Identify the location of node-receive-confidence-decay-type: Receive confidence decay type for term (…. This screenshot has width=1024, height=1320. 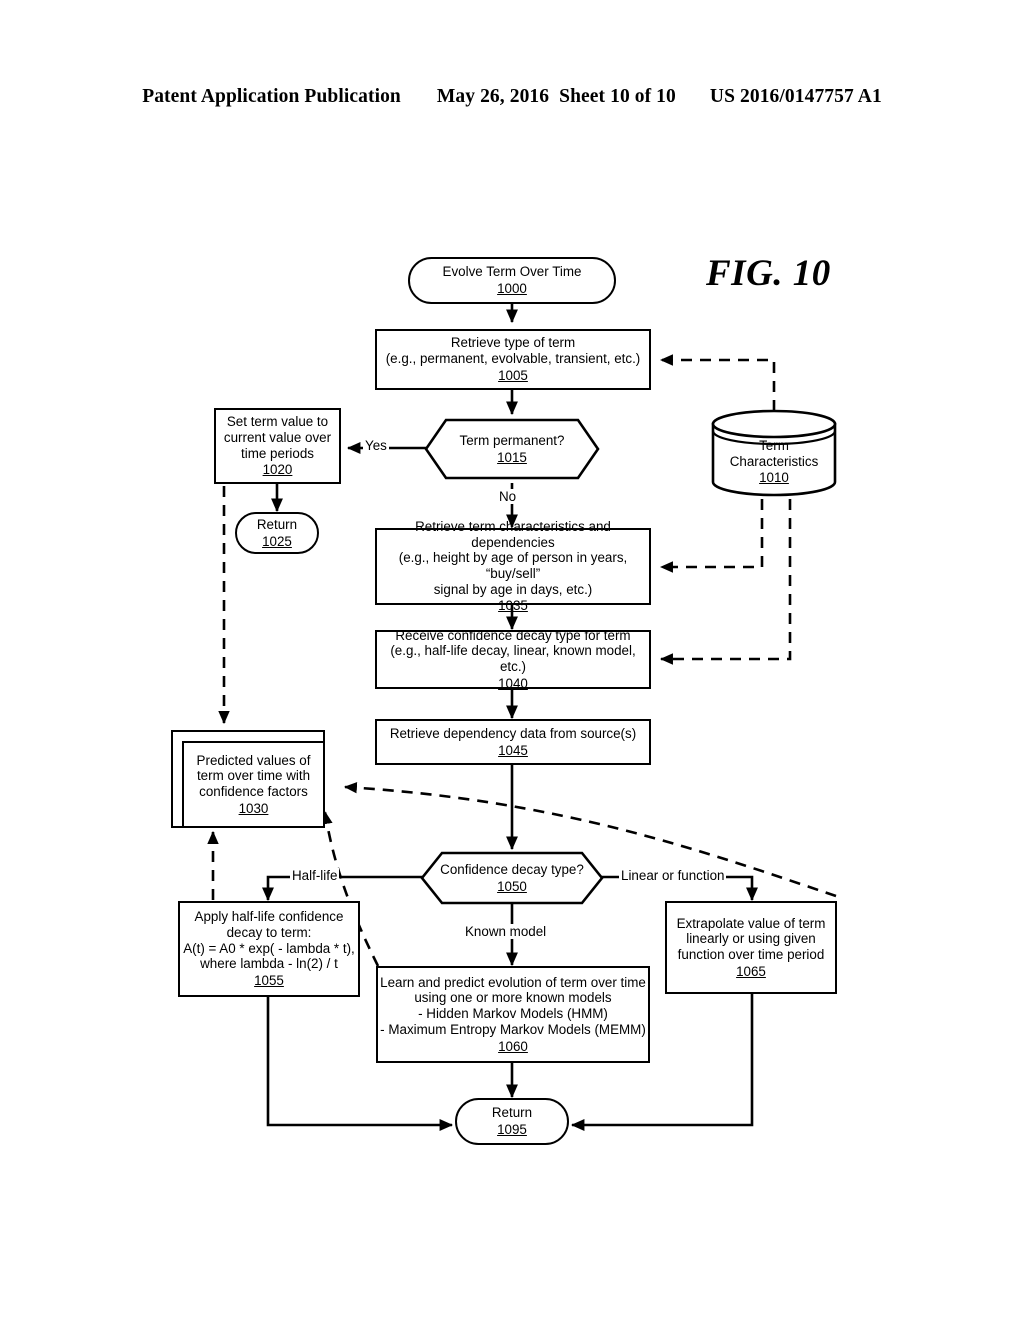
(513, 659).